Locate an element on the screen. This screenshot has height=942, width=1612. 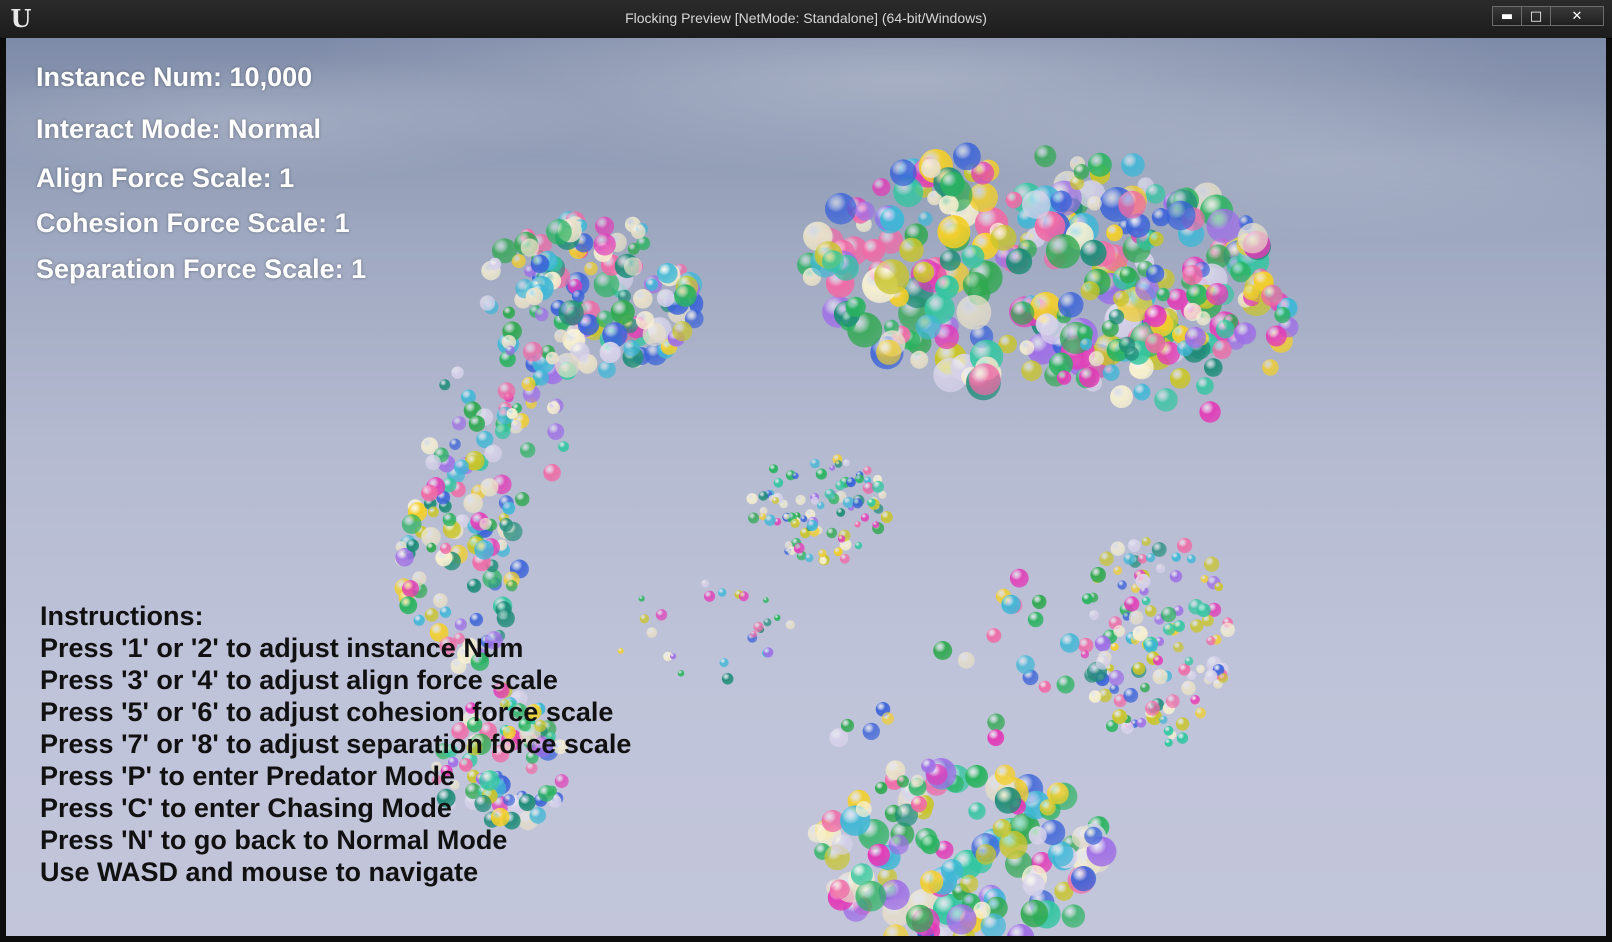
maximize-button: □ is located at coordinates (1536, 16).